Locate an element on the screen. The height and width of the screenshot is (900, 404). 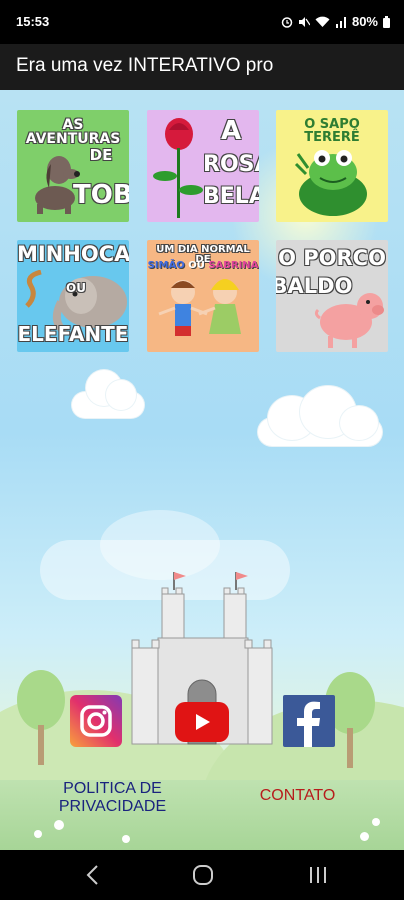
signal-icon is located at coordinates (340, 22).